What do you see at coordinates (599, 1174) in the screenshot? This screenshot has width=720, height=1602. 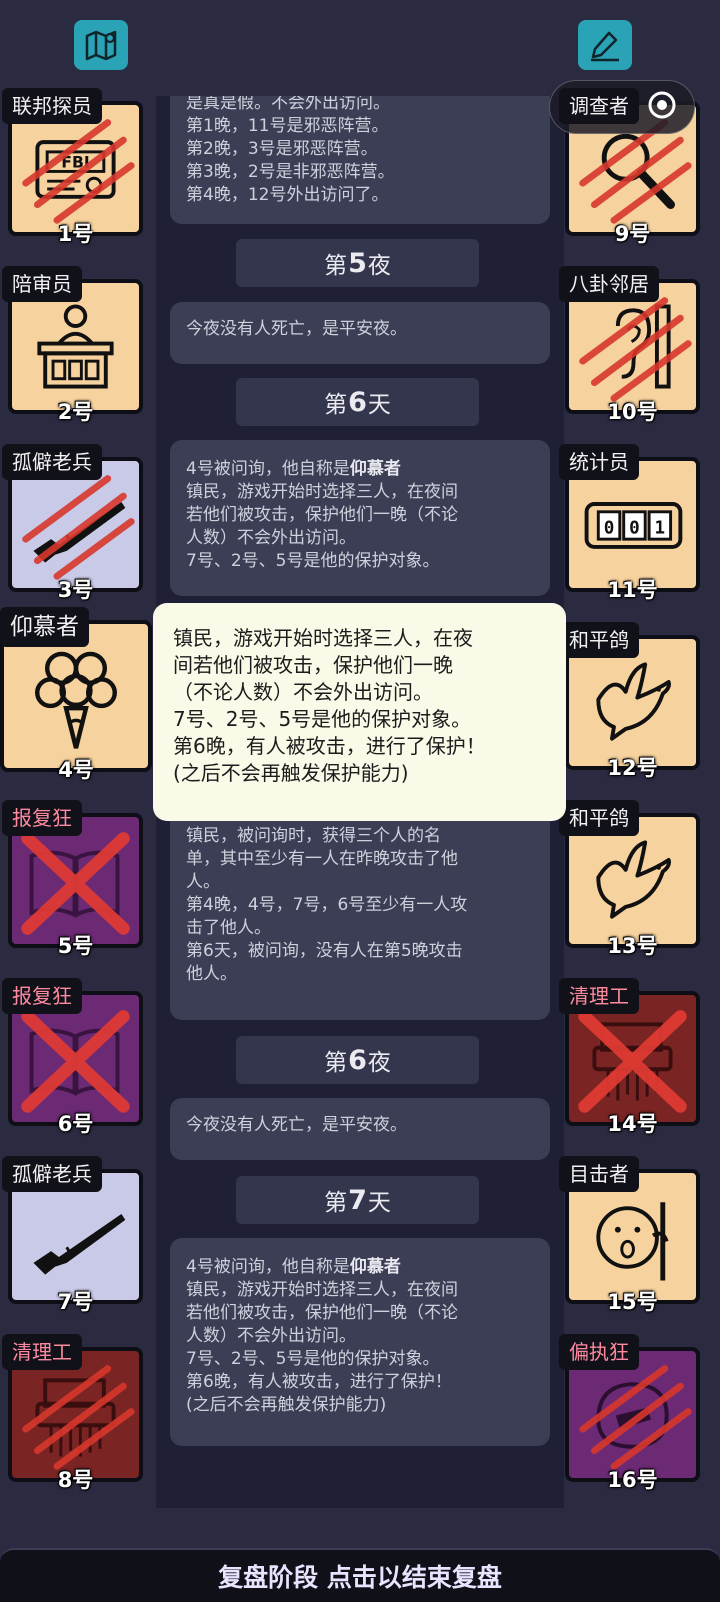 I see `player-role-label: 目击者` at bounding box center [599, 1174].